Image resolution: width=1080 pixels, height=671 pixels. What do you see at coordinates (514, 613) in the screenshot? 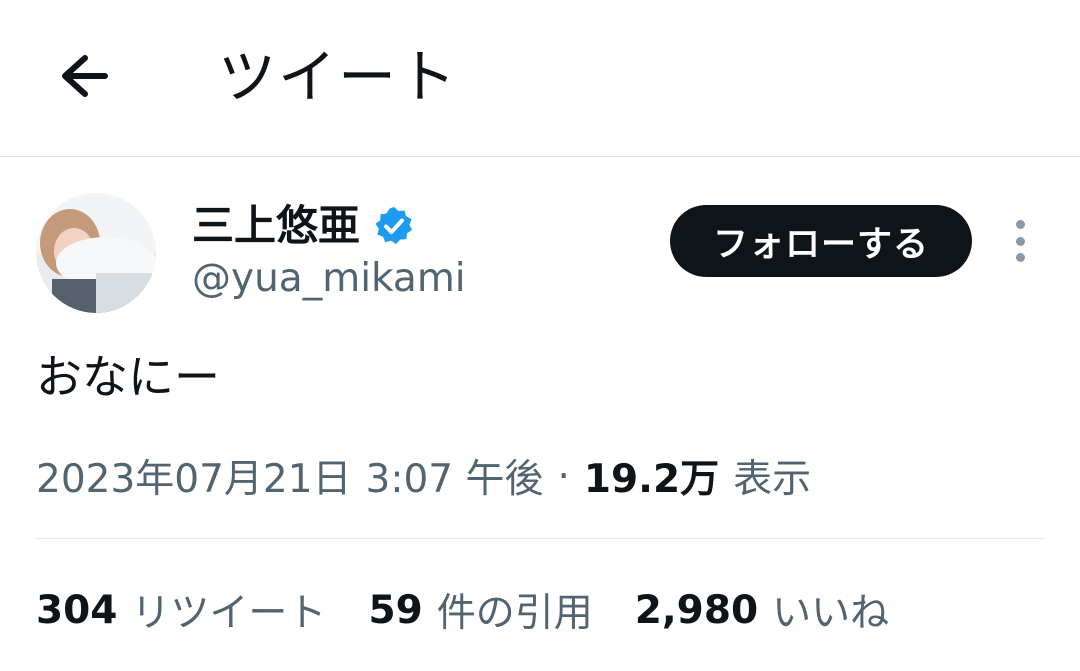
I see `quotes-label: 件の引用` at bounding box center [514, 613].